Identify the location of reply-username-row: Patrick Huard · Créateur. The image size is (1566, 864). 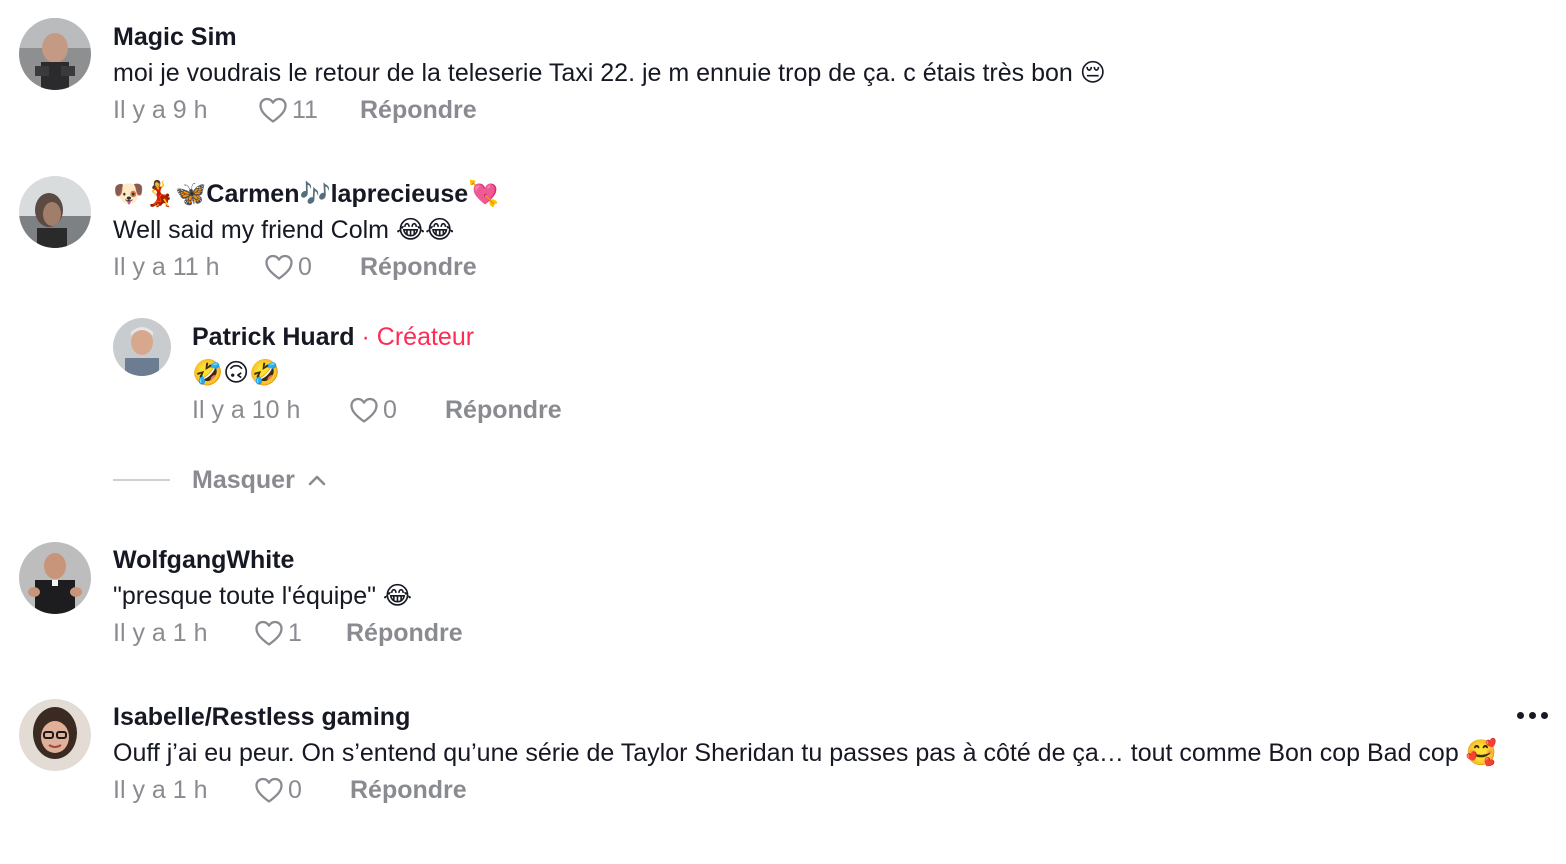
(869, 337).